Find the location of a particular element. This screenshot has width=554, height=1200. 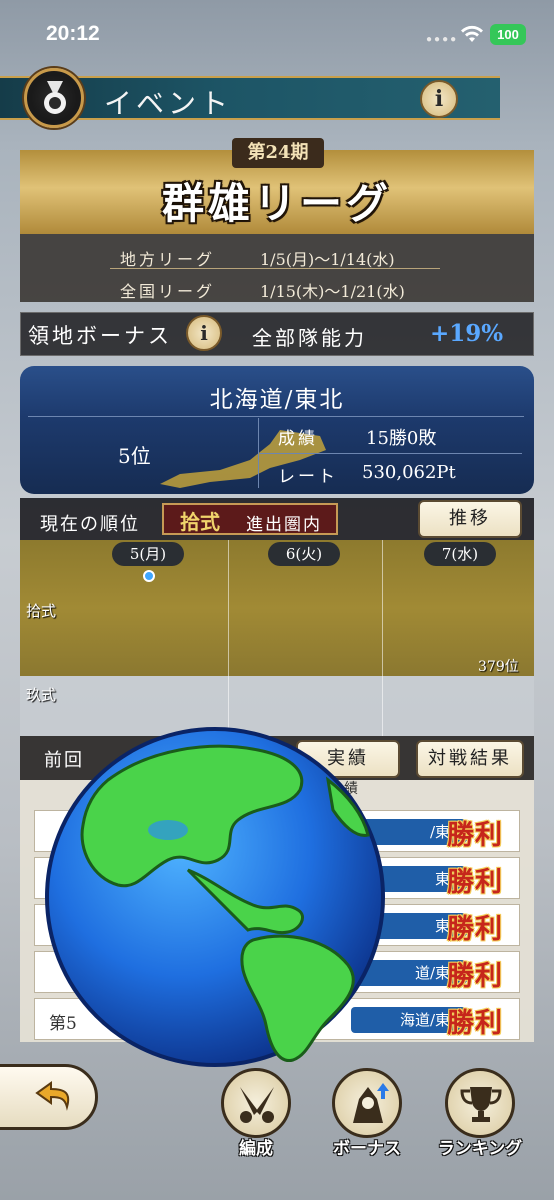

standing-tier: 拾式 is located at coordinates (200, 522).